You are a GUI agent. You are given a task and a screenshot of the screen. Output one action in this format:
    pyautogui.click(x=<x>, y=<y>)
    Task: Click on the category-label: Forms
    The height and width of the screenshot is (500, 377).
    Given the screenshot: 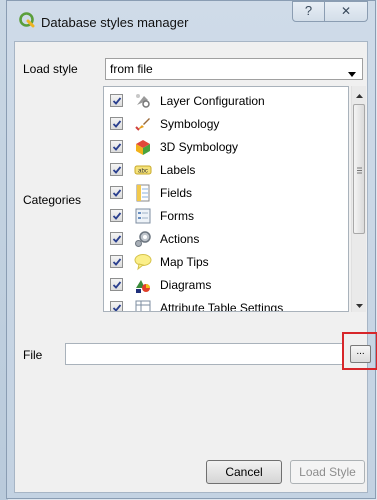 What is the action you would take?
    pyautogui.click(x=177, y=216)
    